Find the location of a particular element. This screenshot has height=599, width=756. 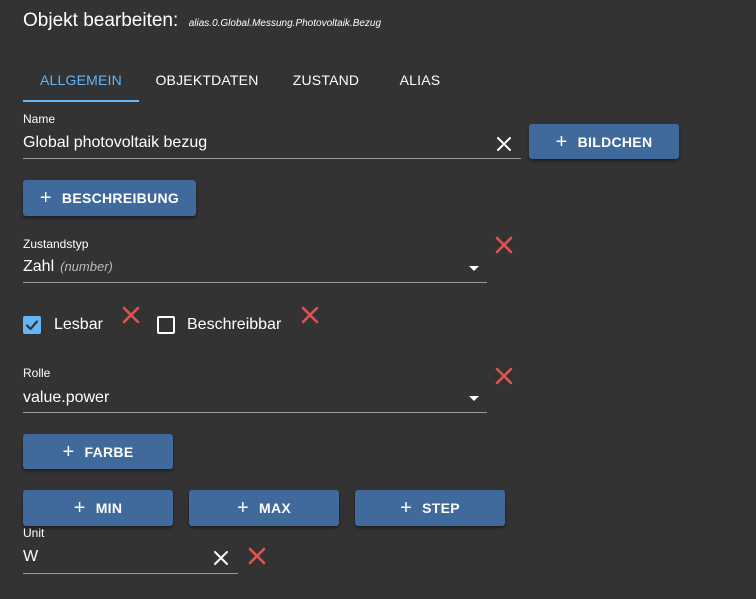

dialog-title-text: Objekt bearbeiten: is located at coordinates (101, 20).